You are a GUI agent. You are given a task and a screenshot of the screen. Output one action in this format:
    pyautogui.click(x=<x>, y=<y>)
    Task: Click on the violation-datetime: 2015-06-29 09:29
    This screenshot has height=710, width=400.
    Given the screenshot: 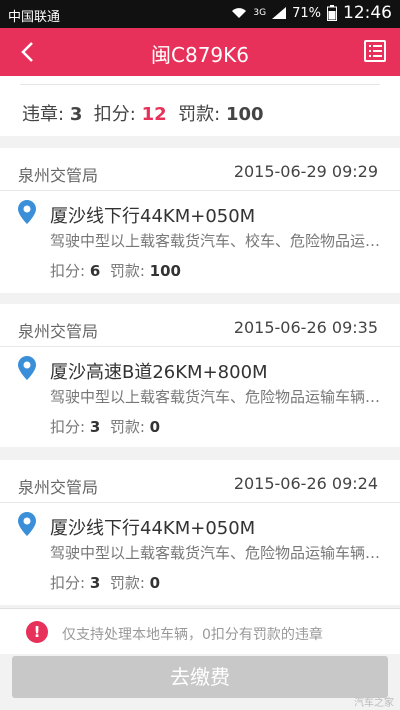 What is the action you would take?
    pyautogui.click(x=305, y=171)
    